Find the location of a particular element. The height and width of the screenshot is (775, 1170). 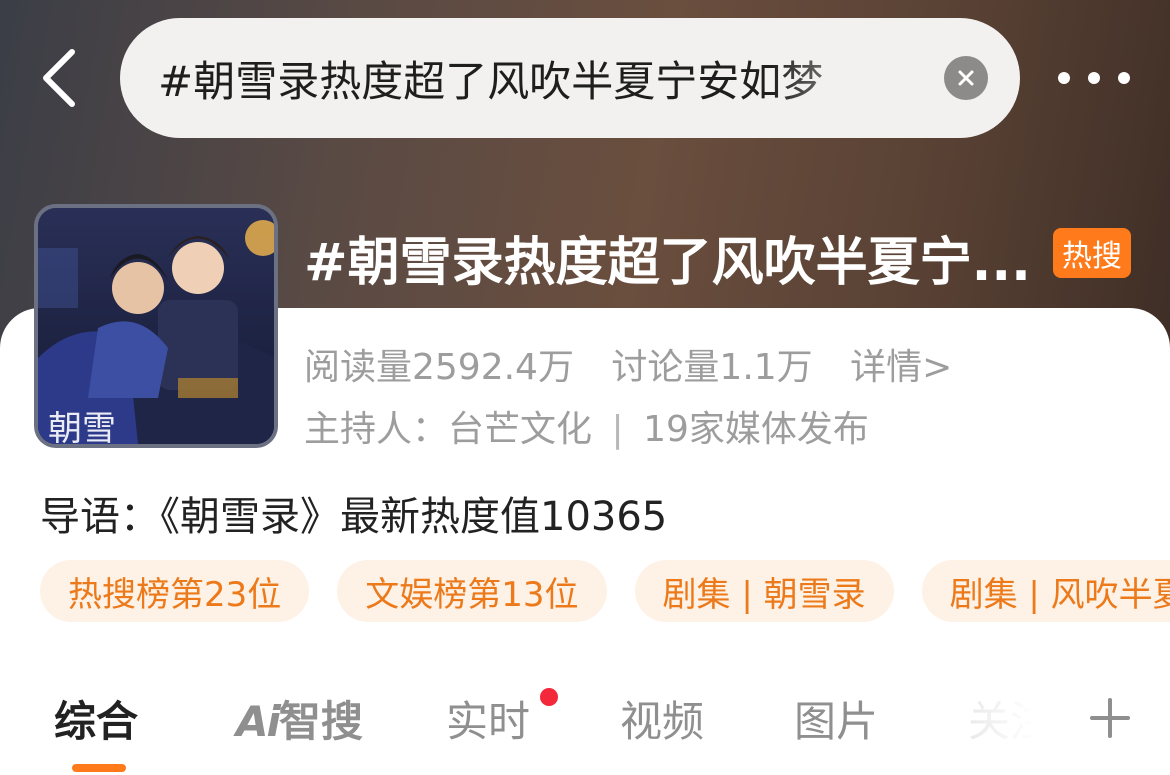

search-input: #朝雪录热度超了风吹半夏宁安如梦 is located at coordinates (570, 78).